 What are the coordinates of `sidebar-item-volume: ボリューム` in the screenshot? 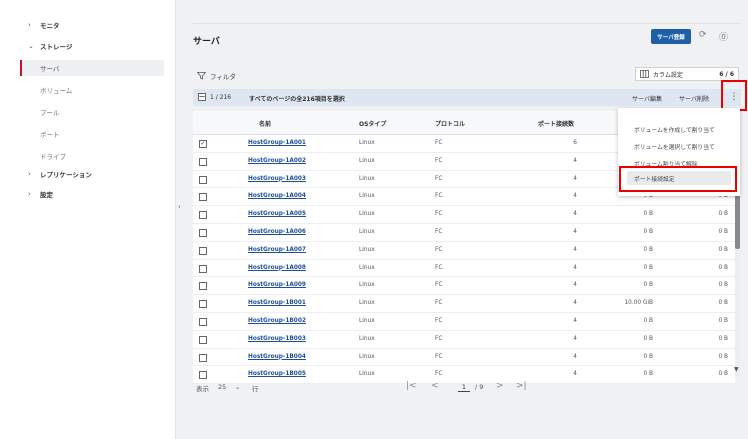 It's located at (92, 90).